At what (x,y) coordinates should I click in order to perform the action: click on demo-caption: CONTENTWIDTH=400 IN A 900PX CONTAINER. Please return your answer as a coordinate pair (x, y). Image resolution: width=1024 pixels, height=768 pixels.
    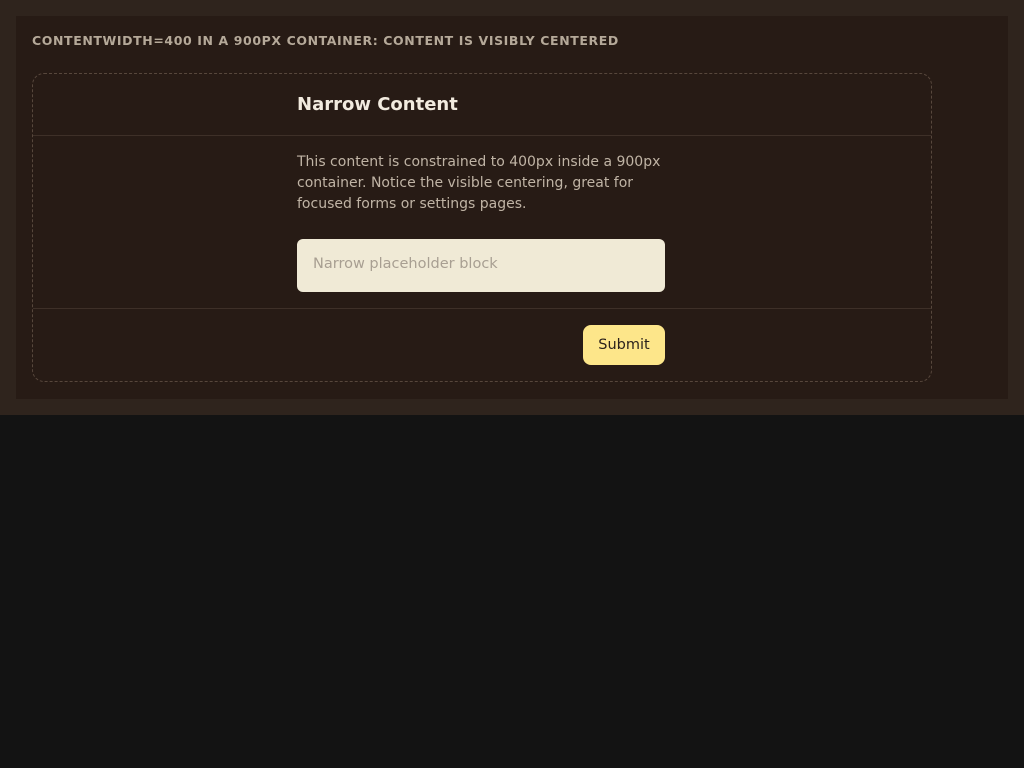
    Looking at the image, I should click on (325, 40).